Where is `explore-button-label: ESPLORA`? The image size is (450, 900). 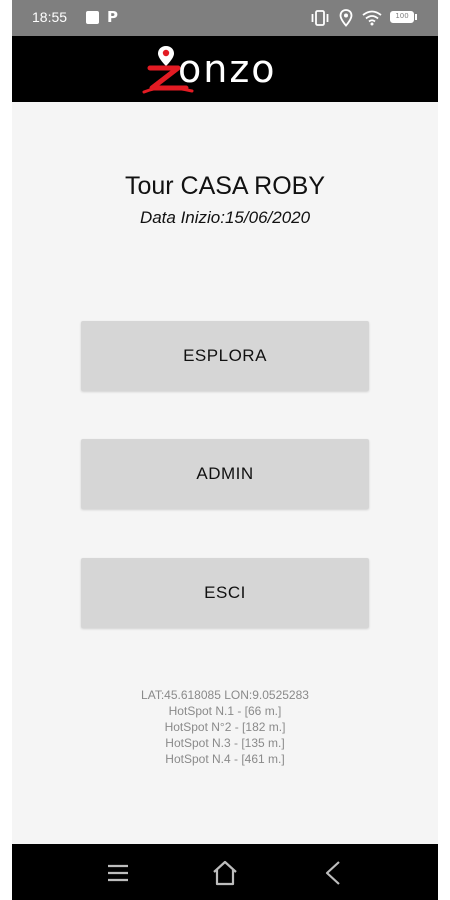 explore-button-label: ESPLORA is located at coordinates (225, 355).